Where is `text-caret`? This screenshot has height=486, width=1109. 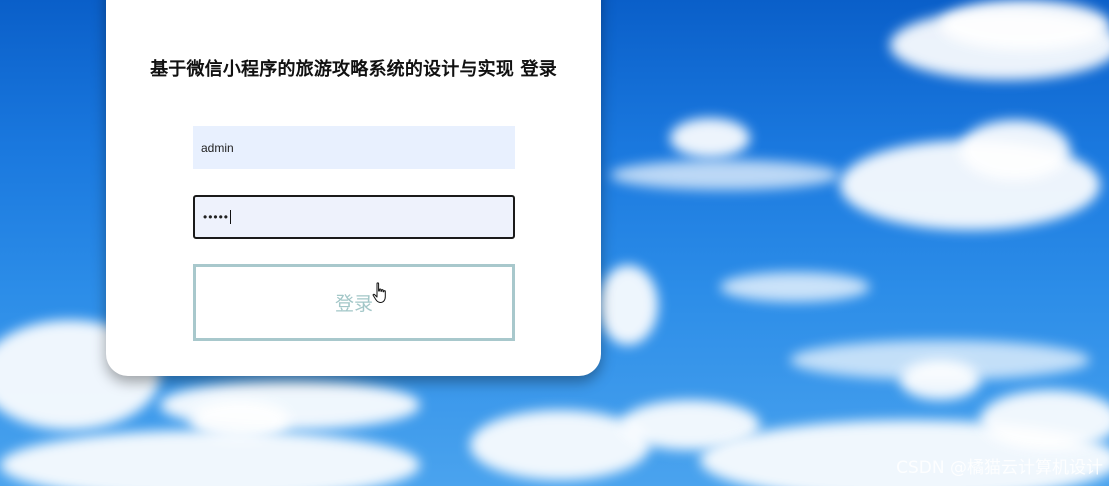
text-caret is located at coordinates (231, 217).